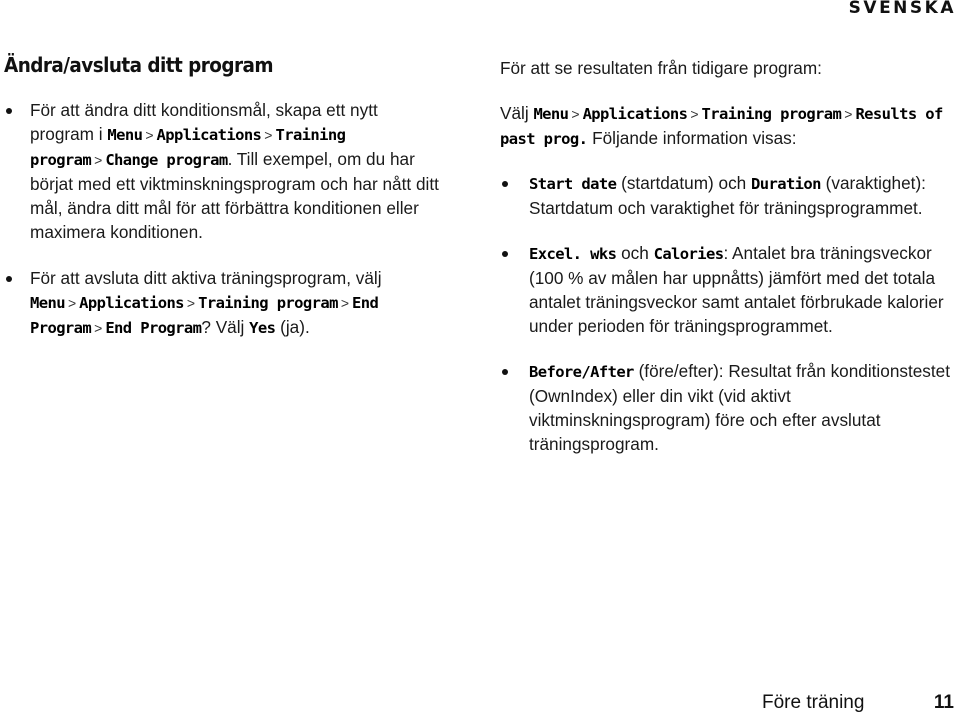 The width and height of the screenshot is (960, 720). Describe the element at coordinates (292, 327) in the screenshot. I see `body-text: (ja).` at that location.